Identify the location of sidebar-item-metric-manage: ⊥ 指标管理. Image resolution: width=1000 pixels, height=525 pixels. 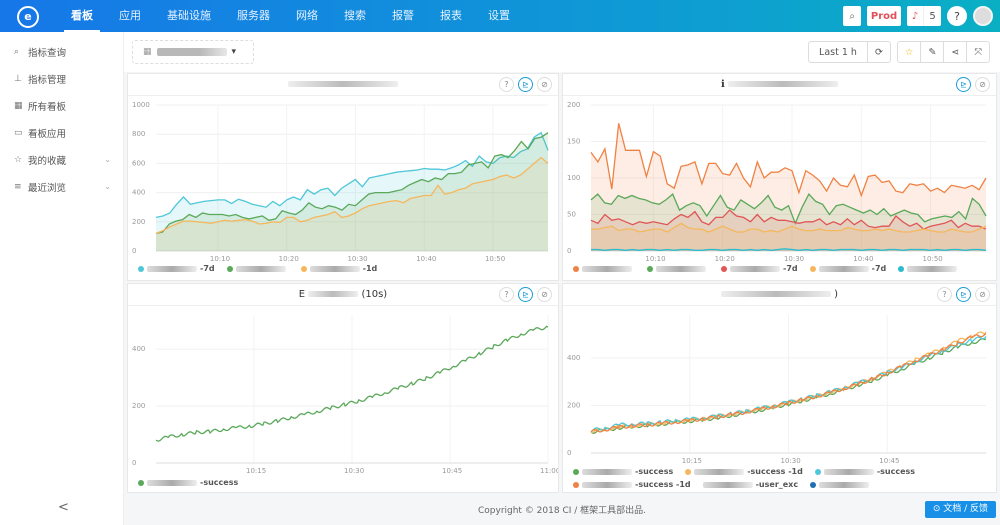
(61, 78).